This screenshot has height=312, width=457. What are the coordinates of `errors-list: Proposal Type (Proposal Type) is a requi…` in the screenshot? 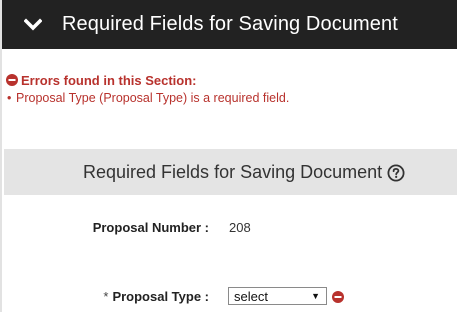 It's located at (226, 98).